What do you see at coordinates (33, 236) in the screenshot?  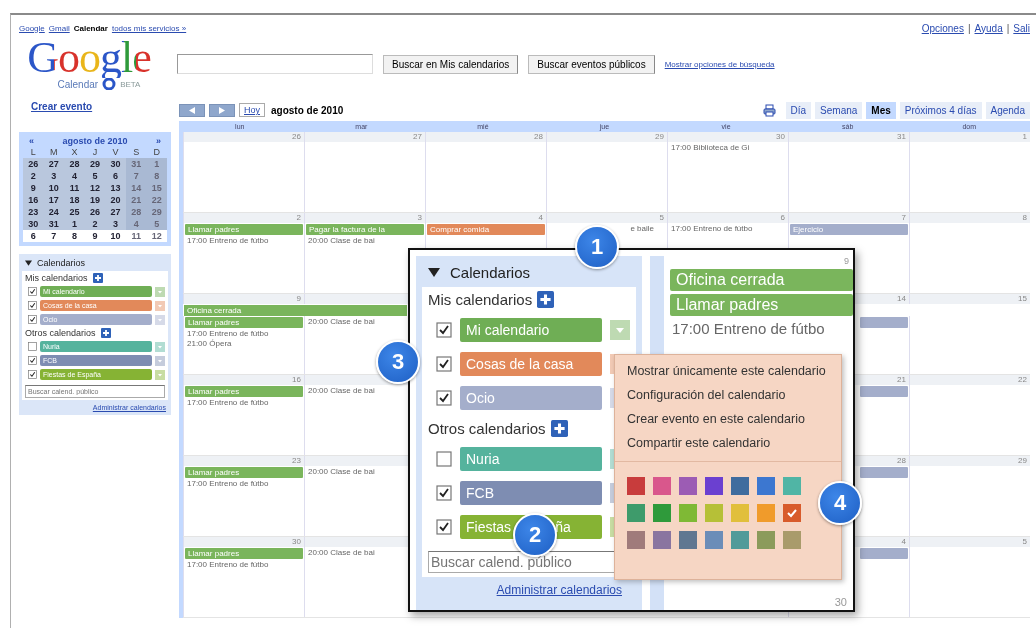 I see `mini-calendar-day: 6` at bounding box center [33, 236].